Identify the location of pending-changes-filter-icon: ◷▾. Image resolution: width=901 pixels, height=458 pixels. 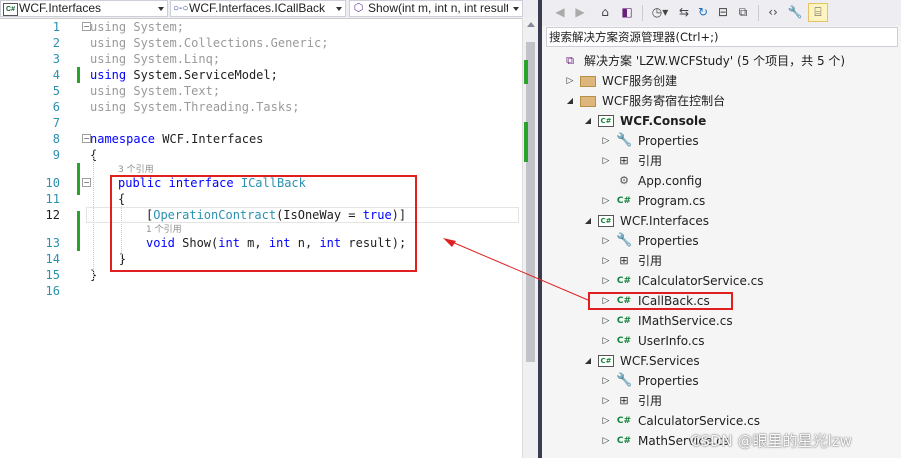
(660, 12).